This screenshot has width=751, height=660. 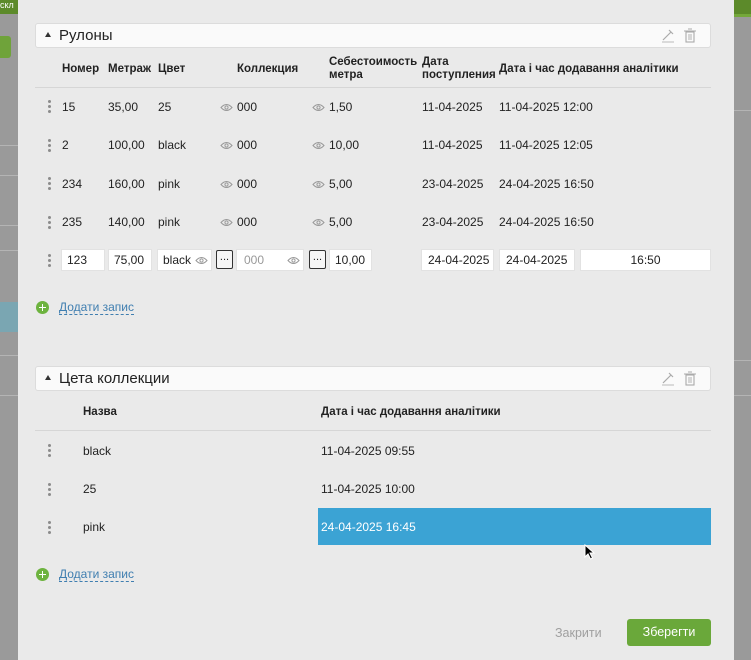 What do you see at coordinates (9, 7) in the screenshot?
I see `background-tab: скл` at bounding box center [9, 7].